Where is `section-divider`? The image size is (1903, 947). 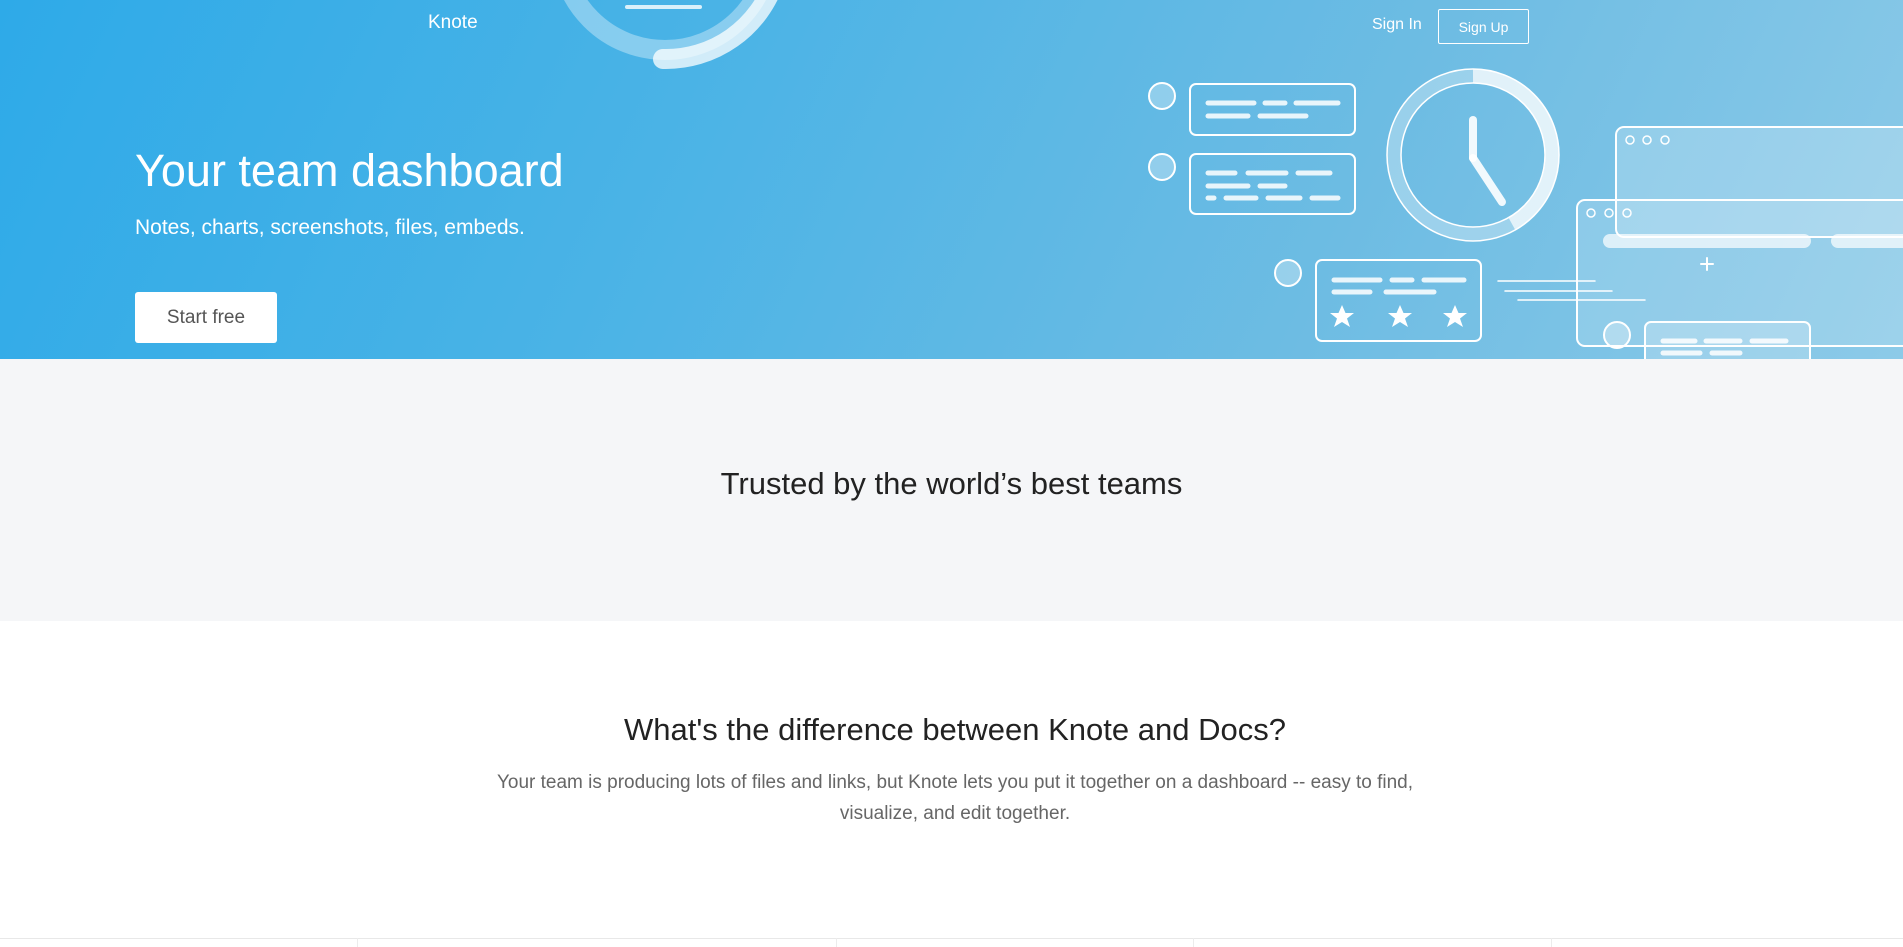 section-divider is located at coordinates (951, 938).